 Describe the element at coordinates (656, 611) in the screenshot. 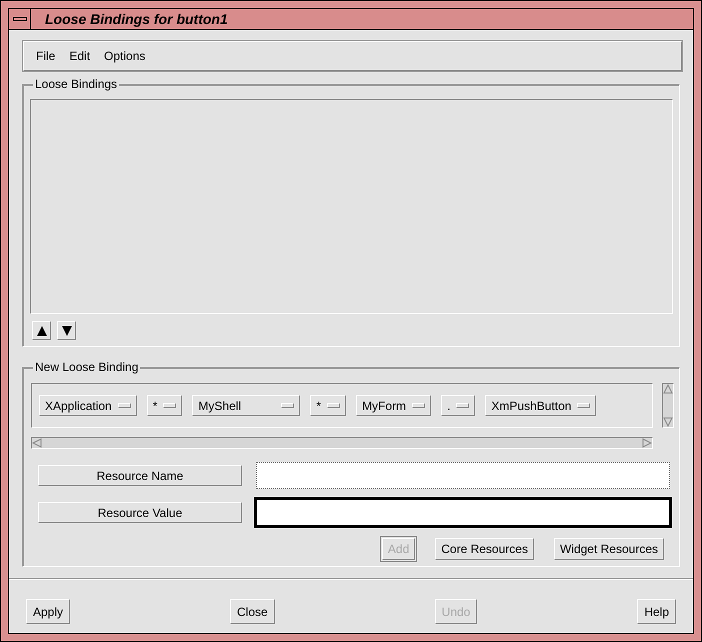

I see `dialog-button: Help` at that location.